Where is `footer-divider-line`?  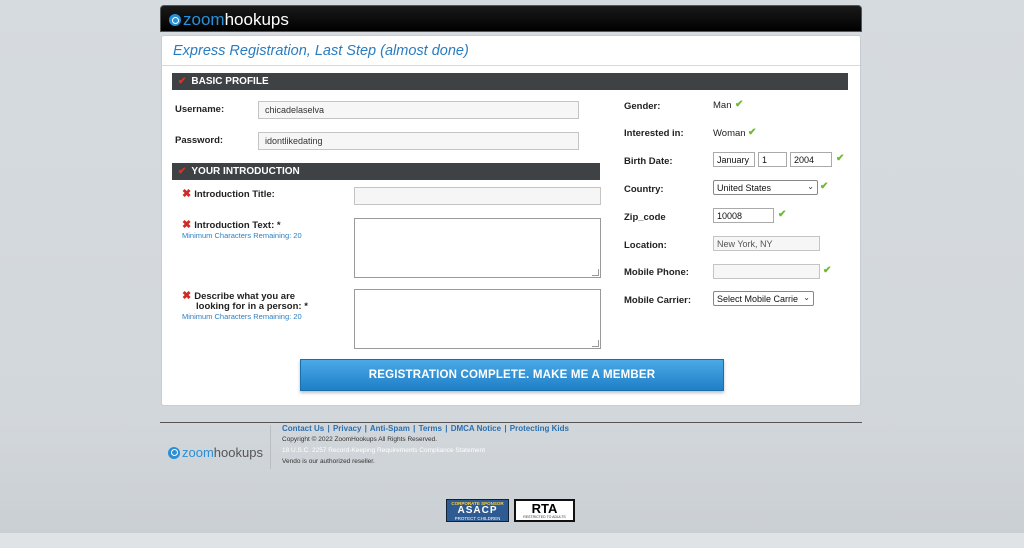 footer-divider-line is located at coordinates (511, 422).